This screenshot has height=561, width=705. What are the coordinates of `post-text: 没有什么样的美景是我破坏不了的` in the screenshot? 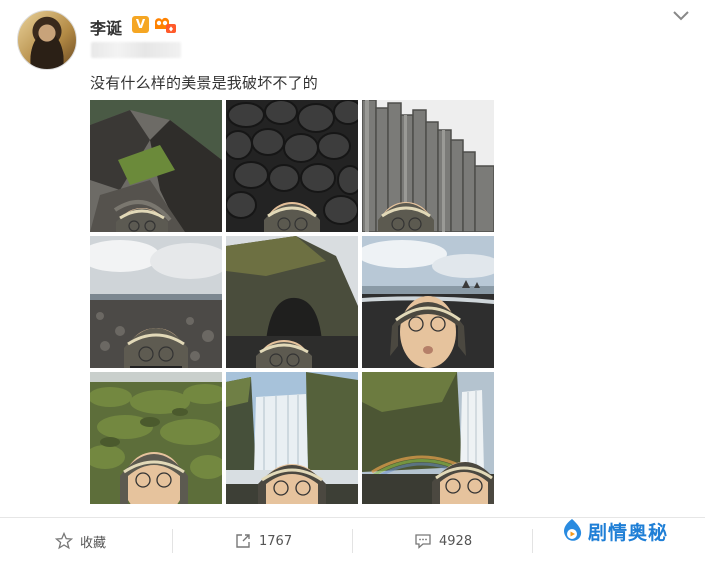 It's located at (204, 83).